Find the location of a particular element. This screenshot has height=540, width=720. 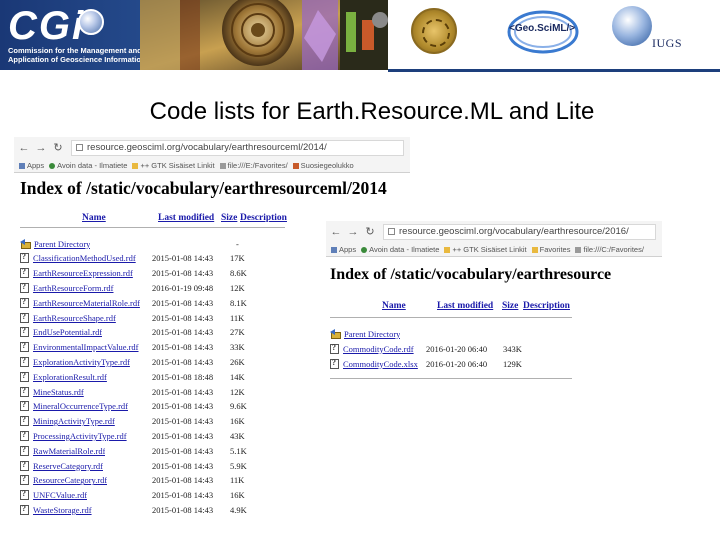

file-link: ClassificationMethodUsed.rdf is located at coordinates (84, 258).